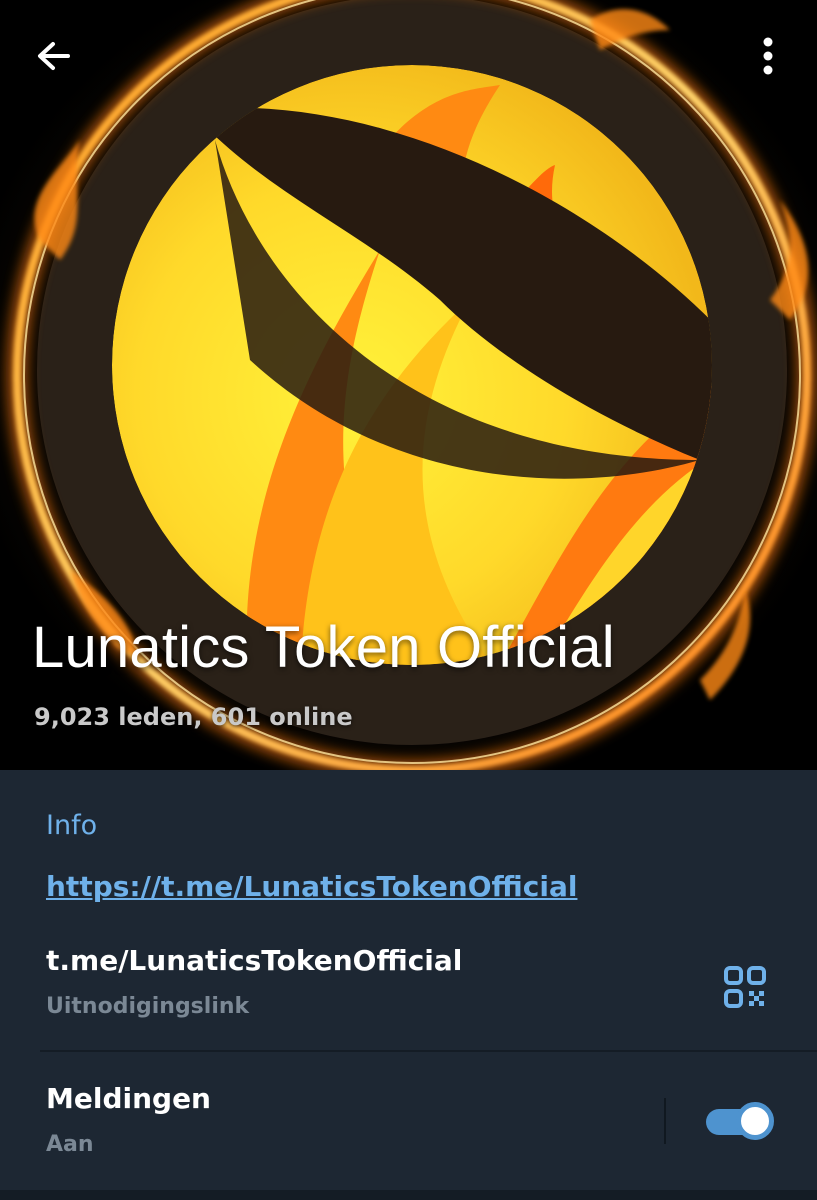  Describe the element at coordinates (755, 1121) in the screenshot. I see `toggle-knob` at that location.